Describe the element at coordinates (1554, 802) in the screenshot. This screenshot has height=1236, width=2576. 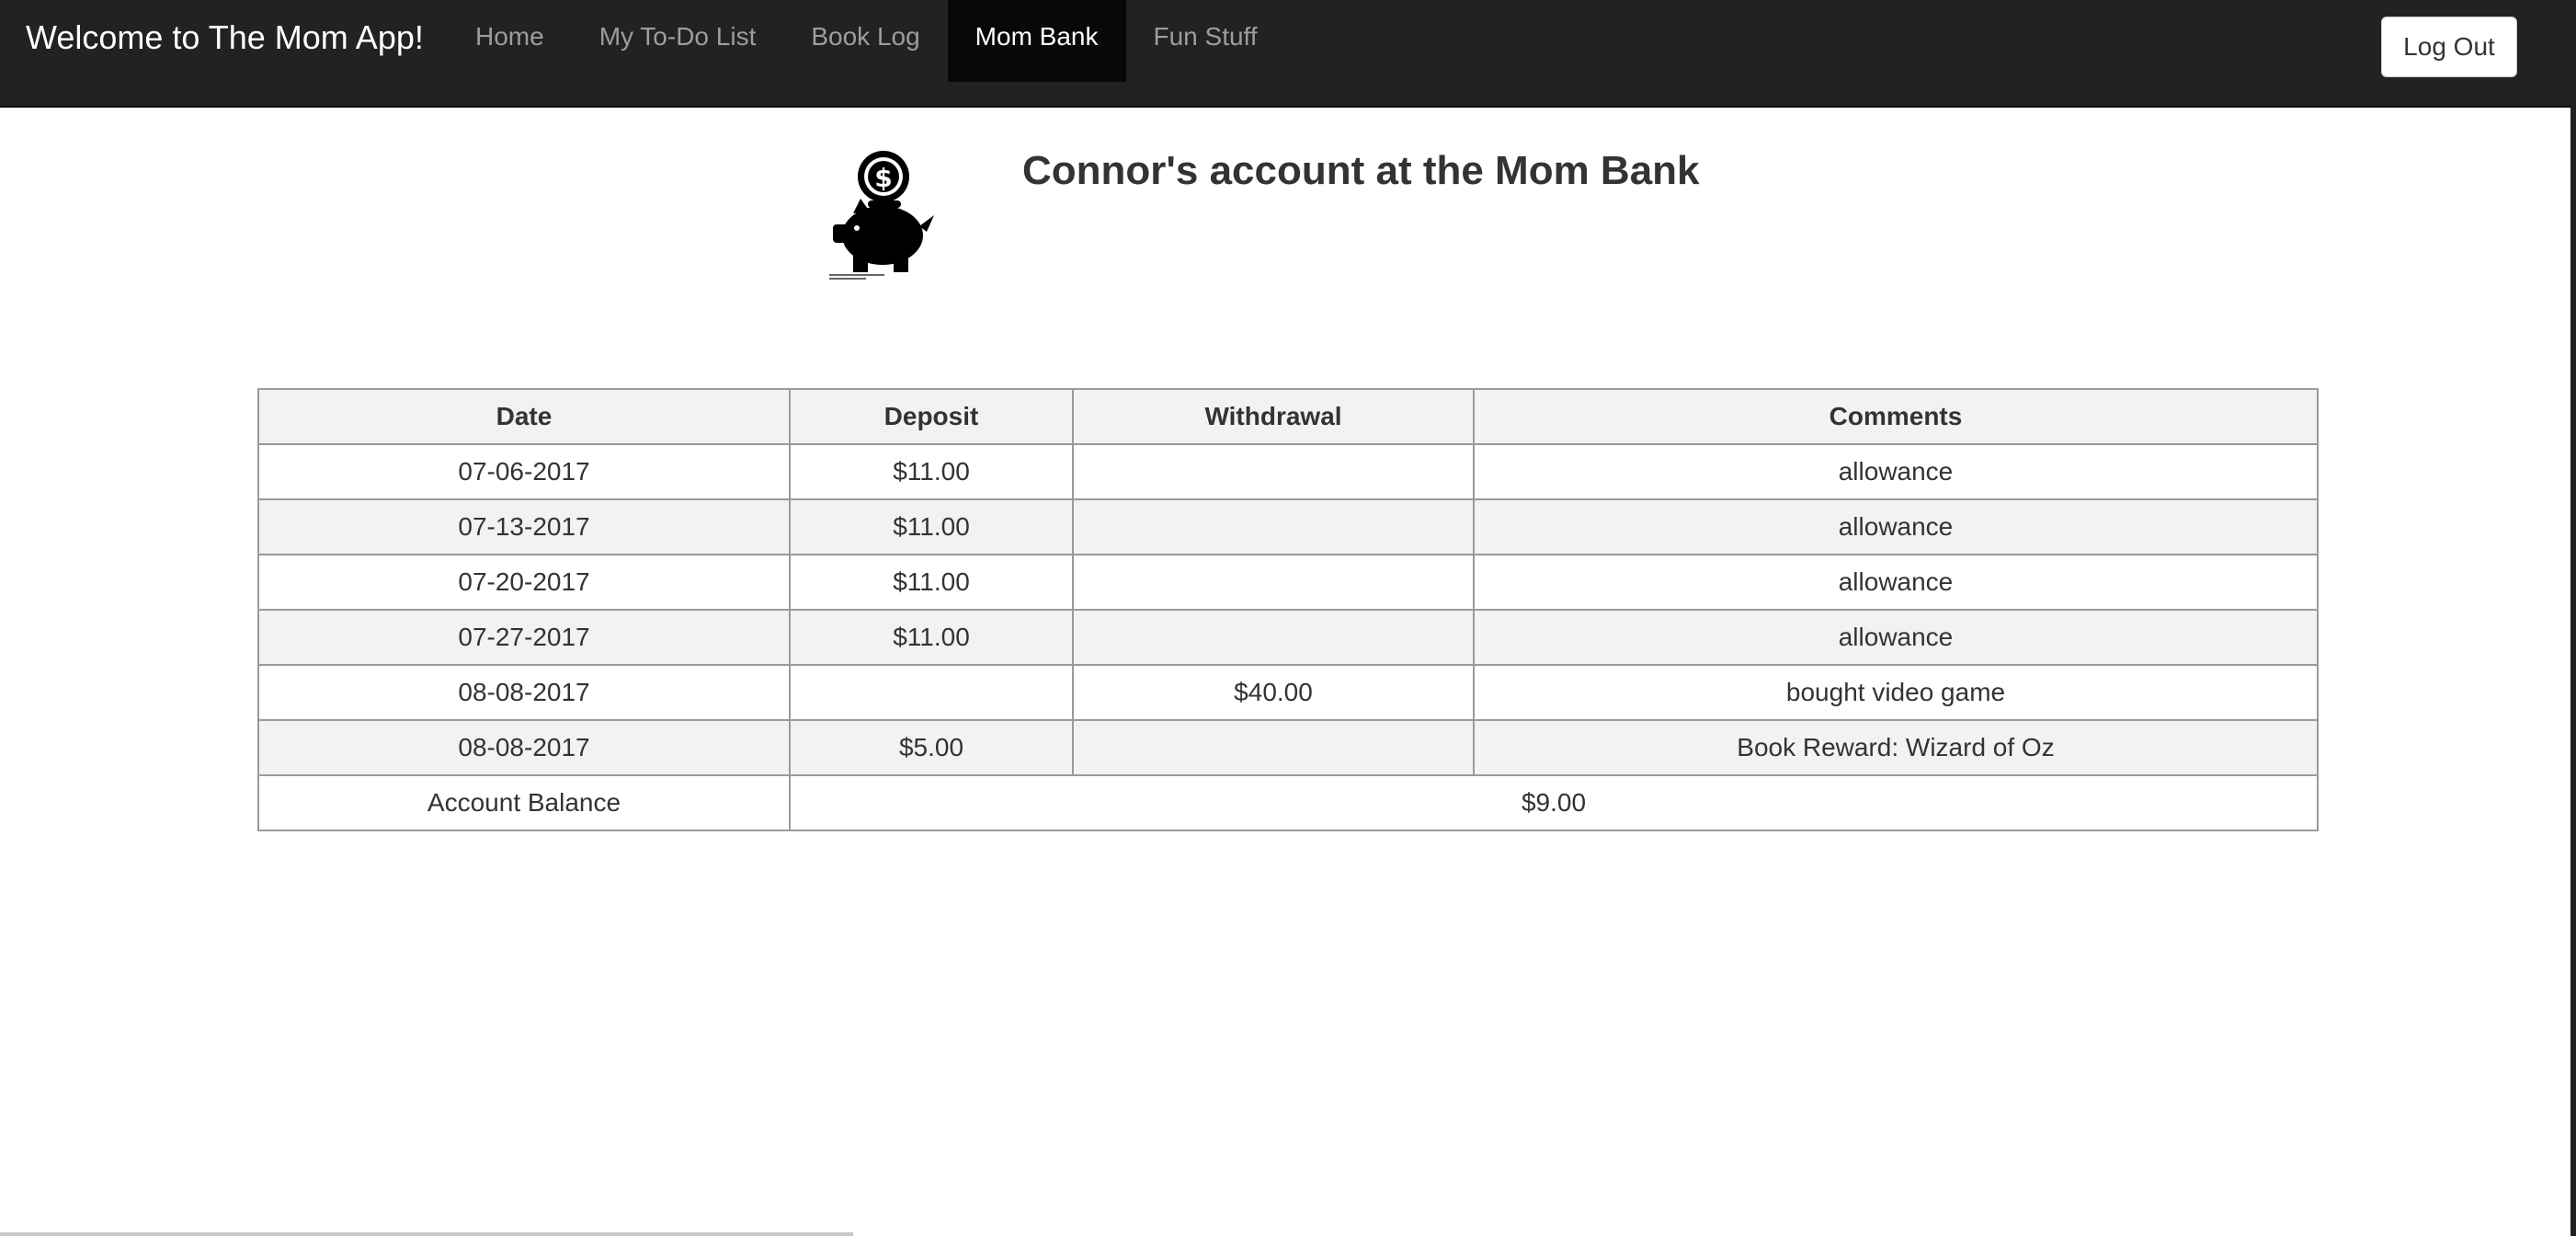
I see `balance-value: $9.00` at that location.